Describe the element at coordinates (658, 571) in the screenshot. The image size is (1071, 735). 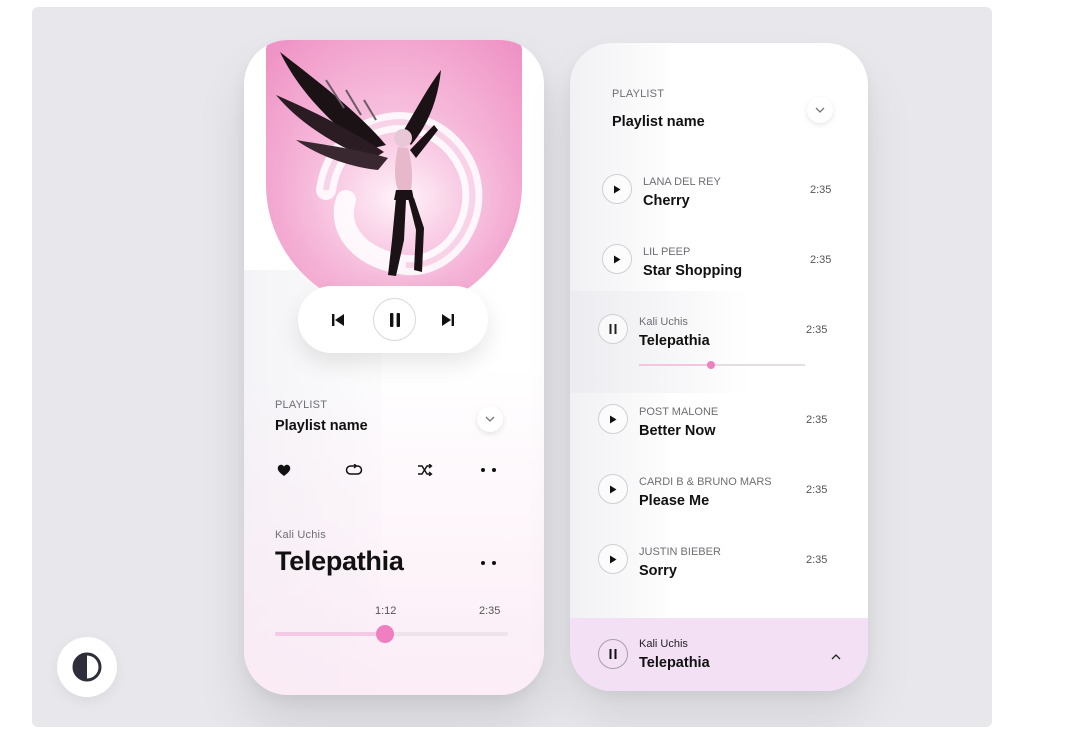
I see `song-title: Sorry` at that location.